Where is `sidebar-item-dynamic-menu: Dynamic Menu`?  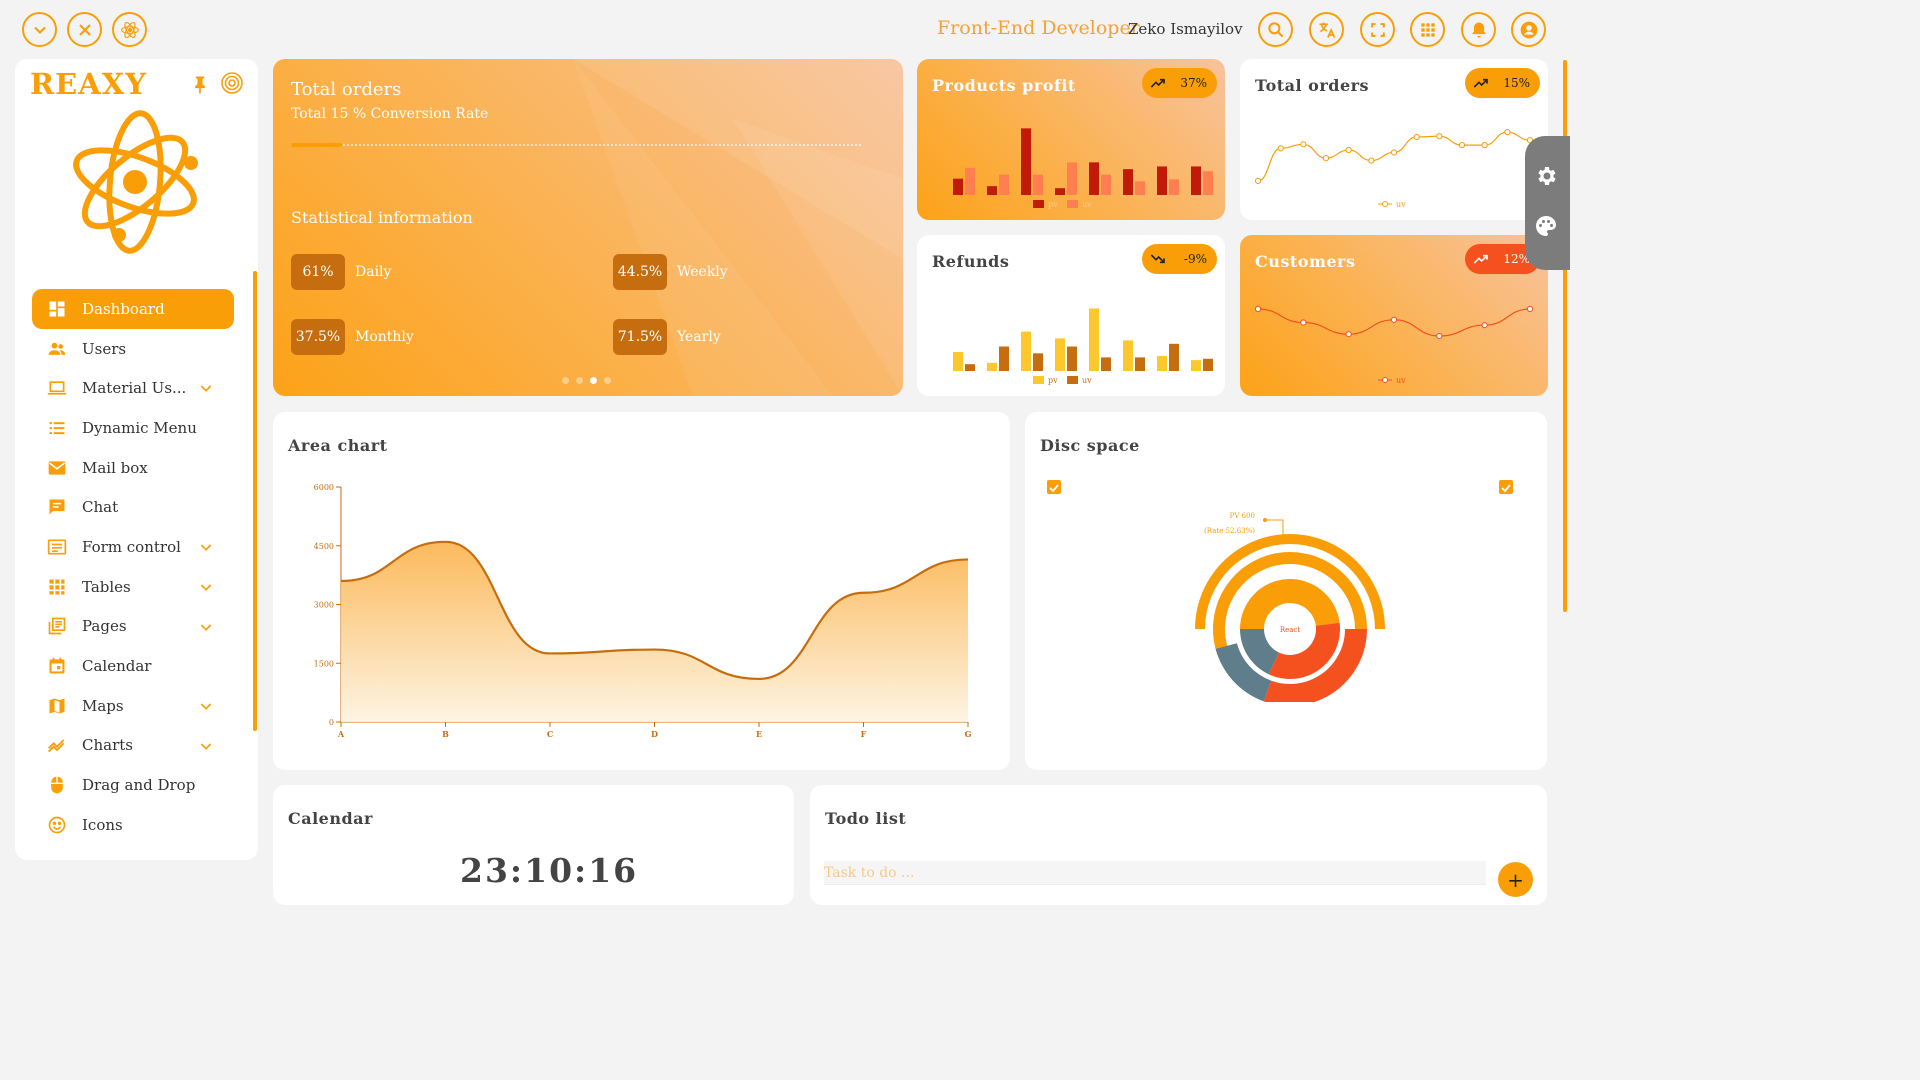
sidebar-item-dynamic-menu: Dynamic Menu is located at coordinates (133, 428).